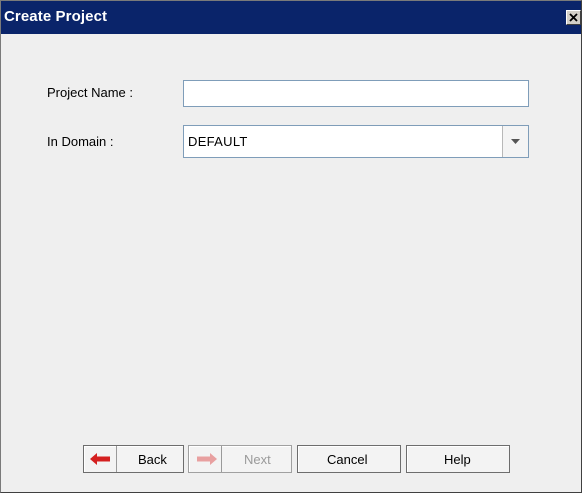  What do you see at coordinates (100, 459) in the screenshot?
I see `arrow-left-icon` at bounding box center [100, 459].